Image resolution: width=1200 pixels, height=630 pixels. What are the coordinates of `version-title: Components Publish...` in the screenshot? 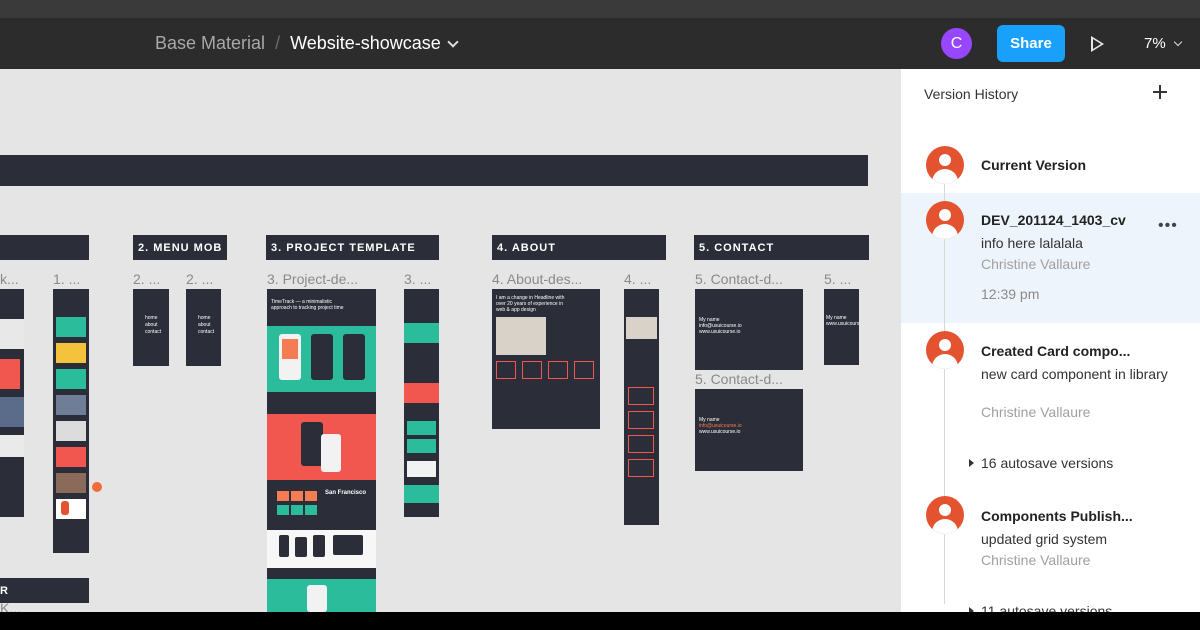 It's located at (1057, 516).